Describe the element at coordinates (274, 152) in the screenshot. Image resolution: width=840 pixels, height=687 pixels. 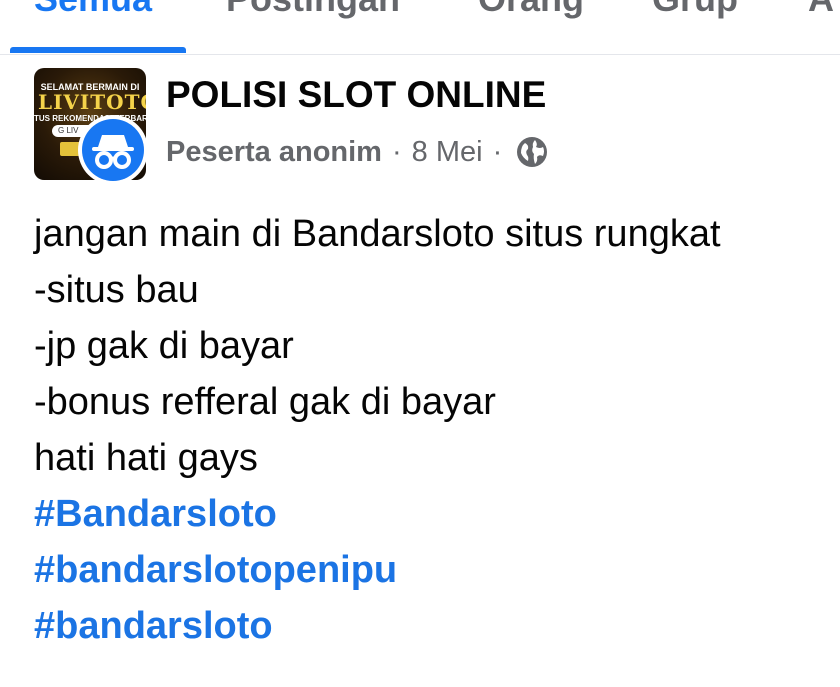
I see `post-author: Peserta anonim` at that location.